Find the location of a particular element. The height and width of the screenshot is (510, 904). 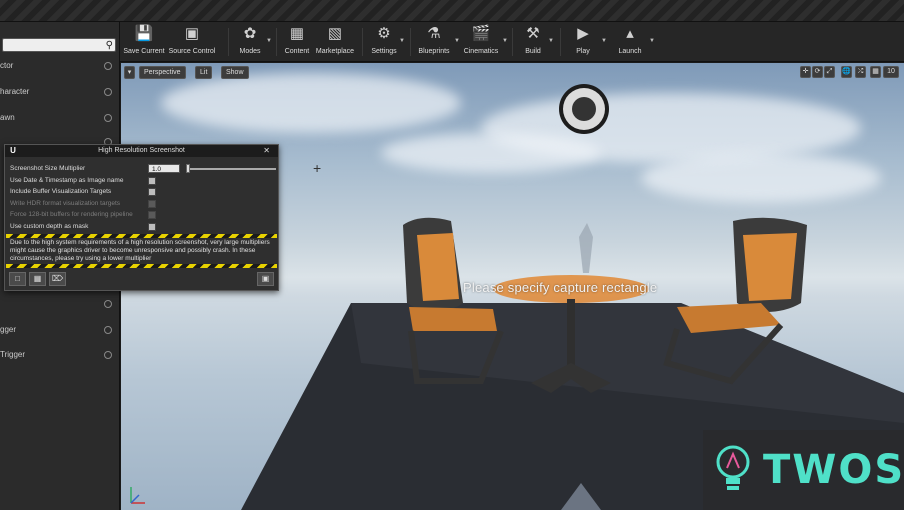

list-item-label: haracter is located at coordinates (15, 91).